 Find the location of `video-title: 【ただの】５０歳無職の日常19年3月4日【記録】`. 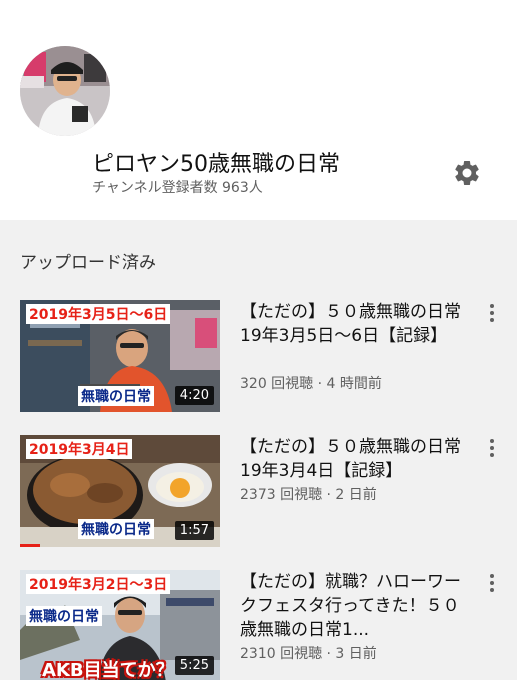

video-title: 【ただの】５０歳無職の日常19年3月4日【記録】 is located at coordinates (355, 459).